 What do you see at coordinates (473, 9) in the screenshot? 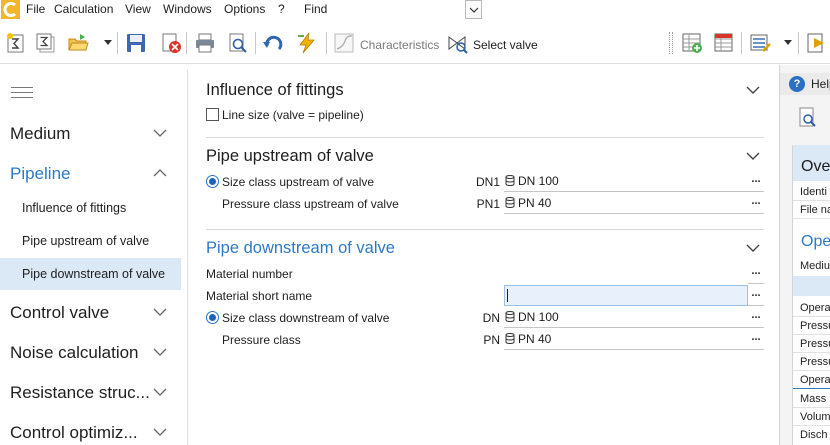
I see `find-dropdown-button` at bounding box center [473, 9].